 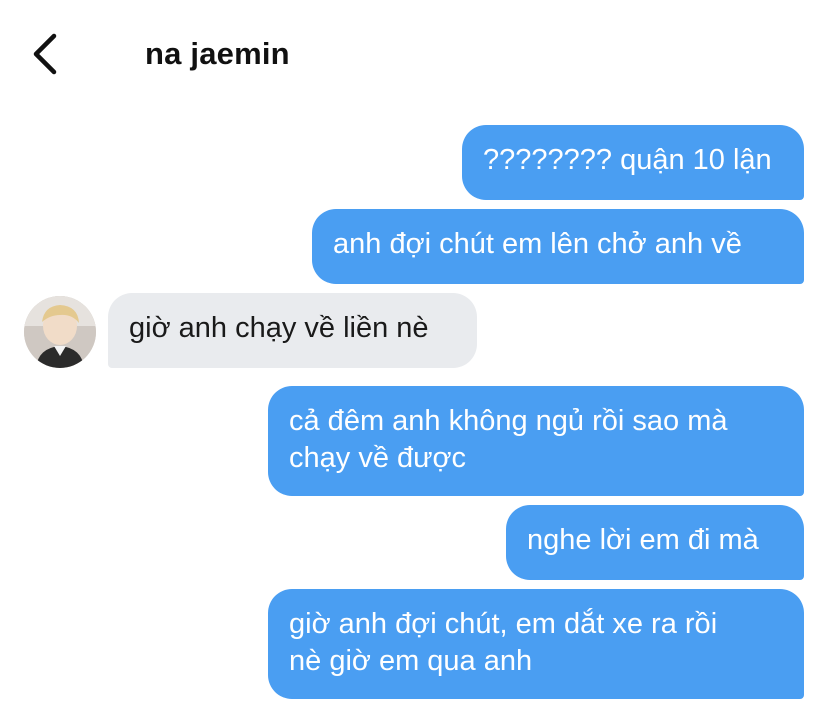 I want to click on message-bubble-incoming: giờ anh chạy về liền nè, so click(x=292, y=330).